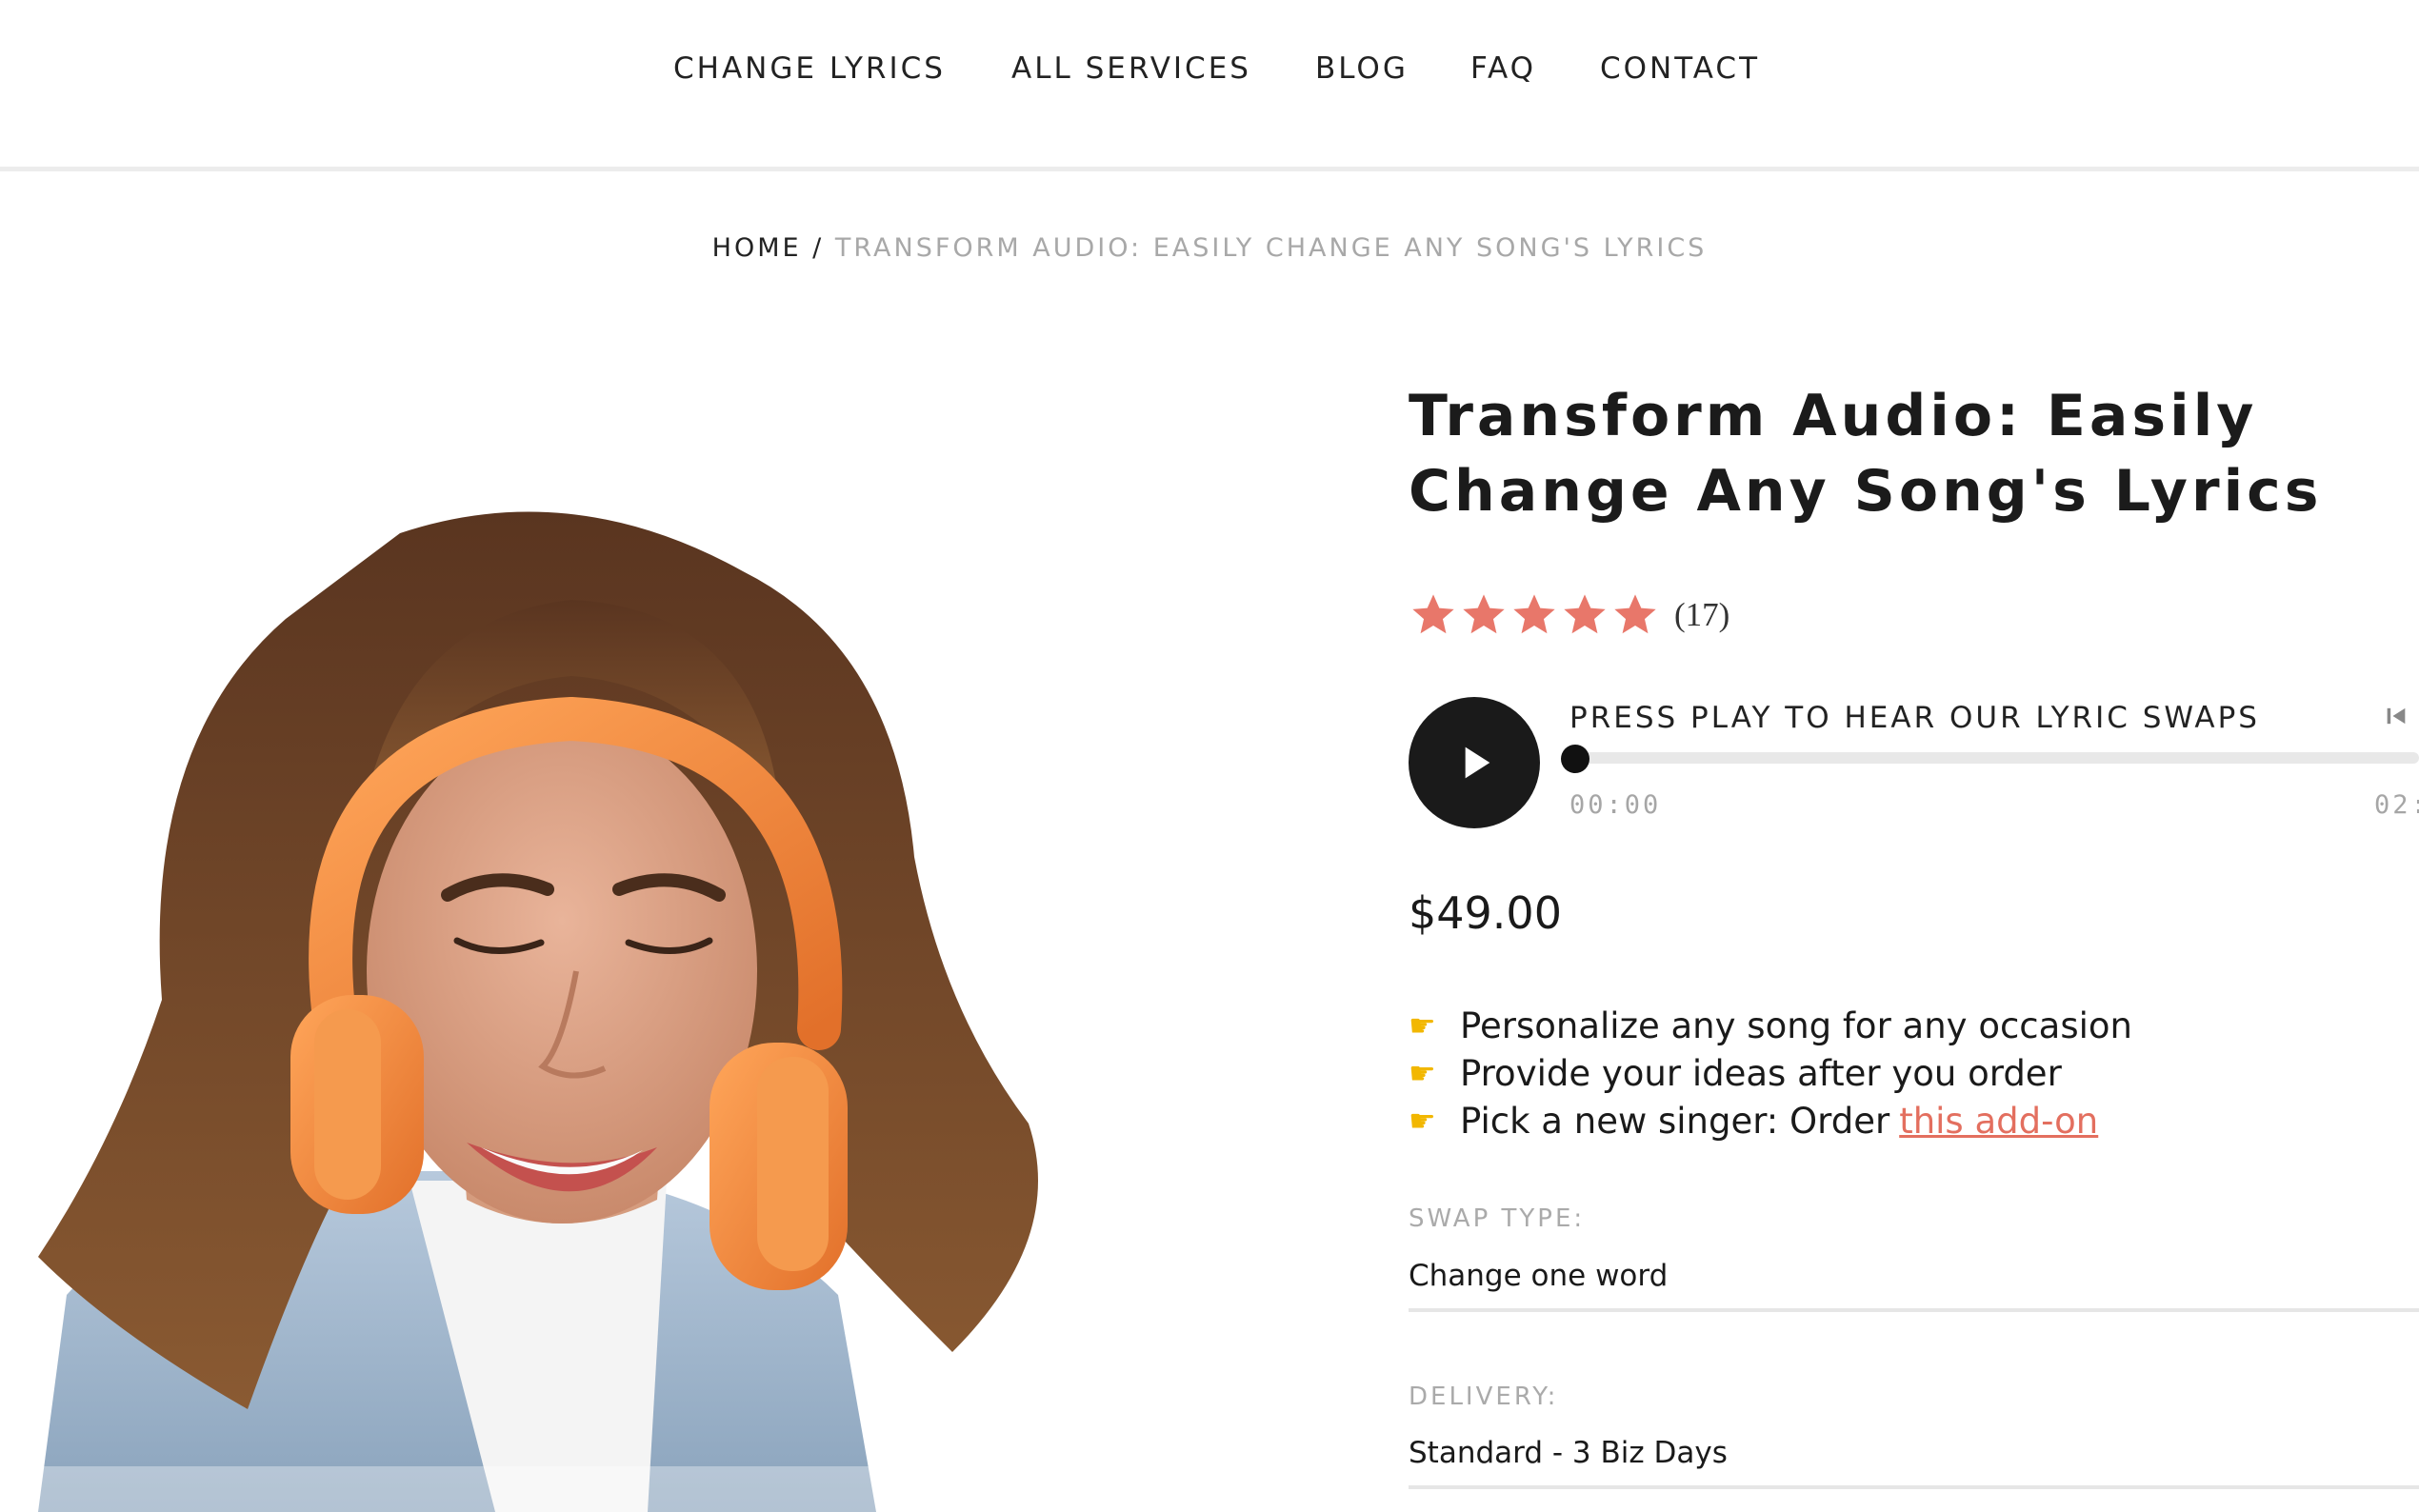 The height and width of the screenshot is (1512, 2419). Describe the element at coordinates (1503, 68) in the screenshot. I see `nav-faq: FAQ` at that location.